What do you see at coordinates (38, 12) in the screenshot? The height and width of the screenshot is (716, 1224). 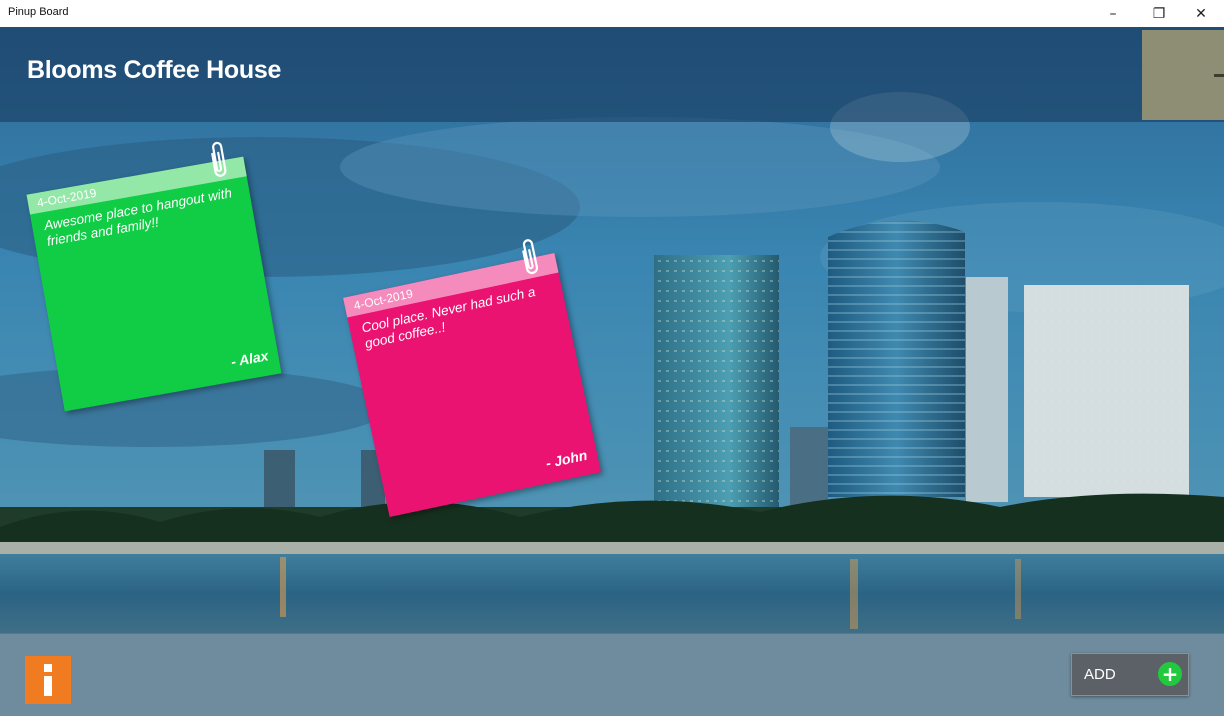 I see `window-title: Pinup Board` at bounding box center [38, 12].